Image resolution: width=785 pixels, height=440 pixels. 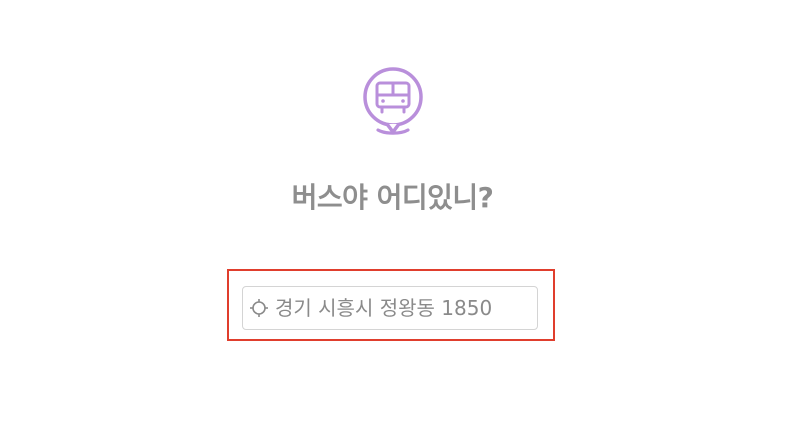 I want to click on bus-location-pin-icon, so click(x=393, y=101).